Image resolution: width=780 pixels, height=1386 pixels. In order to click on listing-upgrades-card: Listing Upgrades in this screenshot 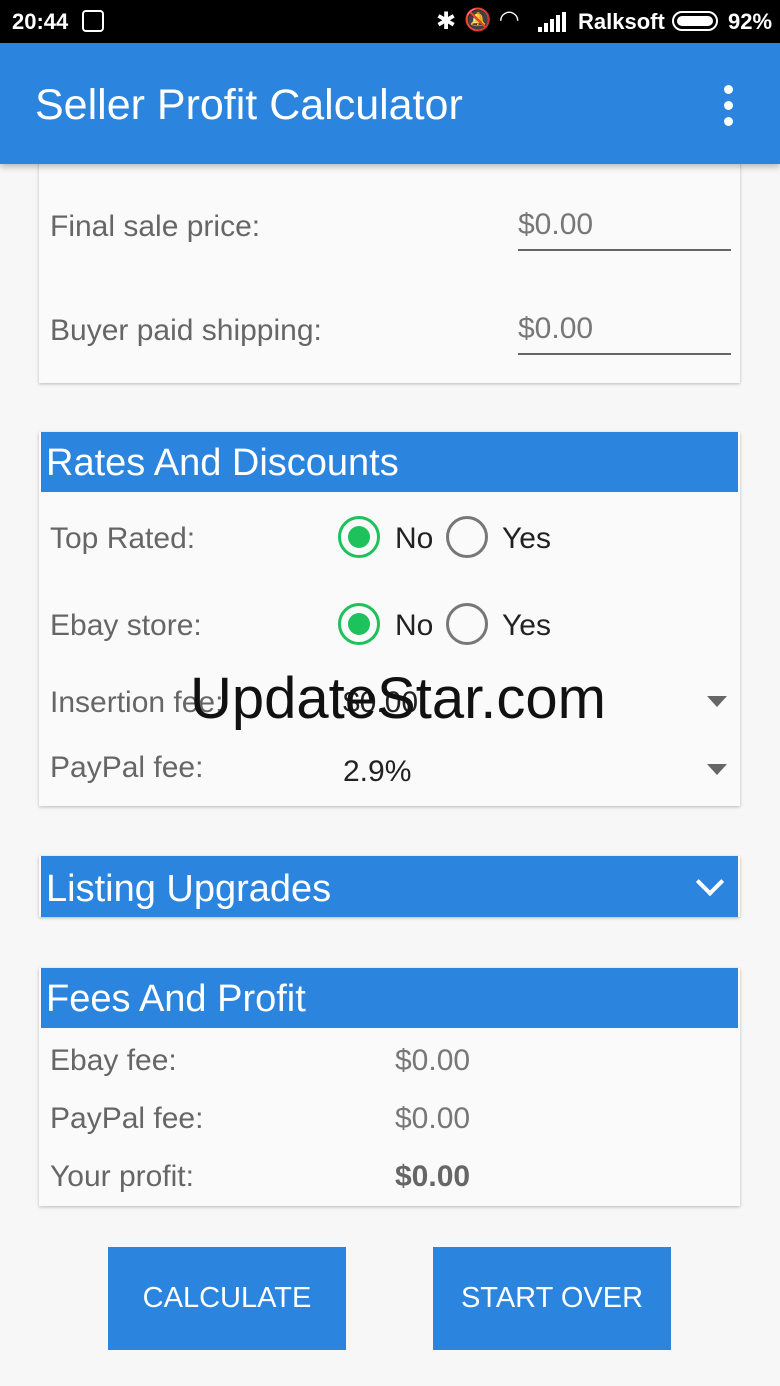, I will do `click(389, 886)`.